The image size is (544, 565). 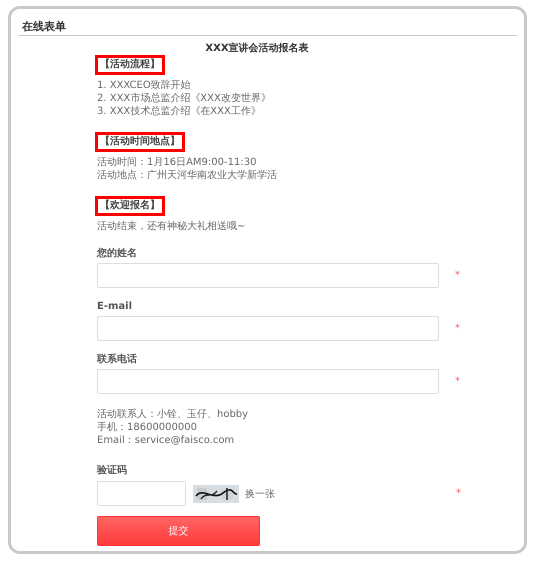 I want to click on submit-button: 提交, so click(x=178, y=531).